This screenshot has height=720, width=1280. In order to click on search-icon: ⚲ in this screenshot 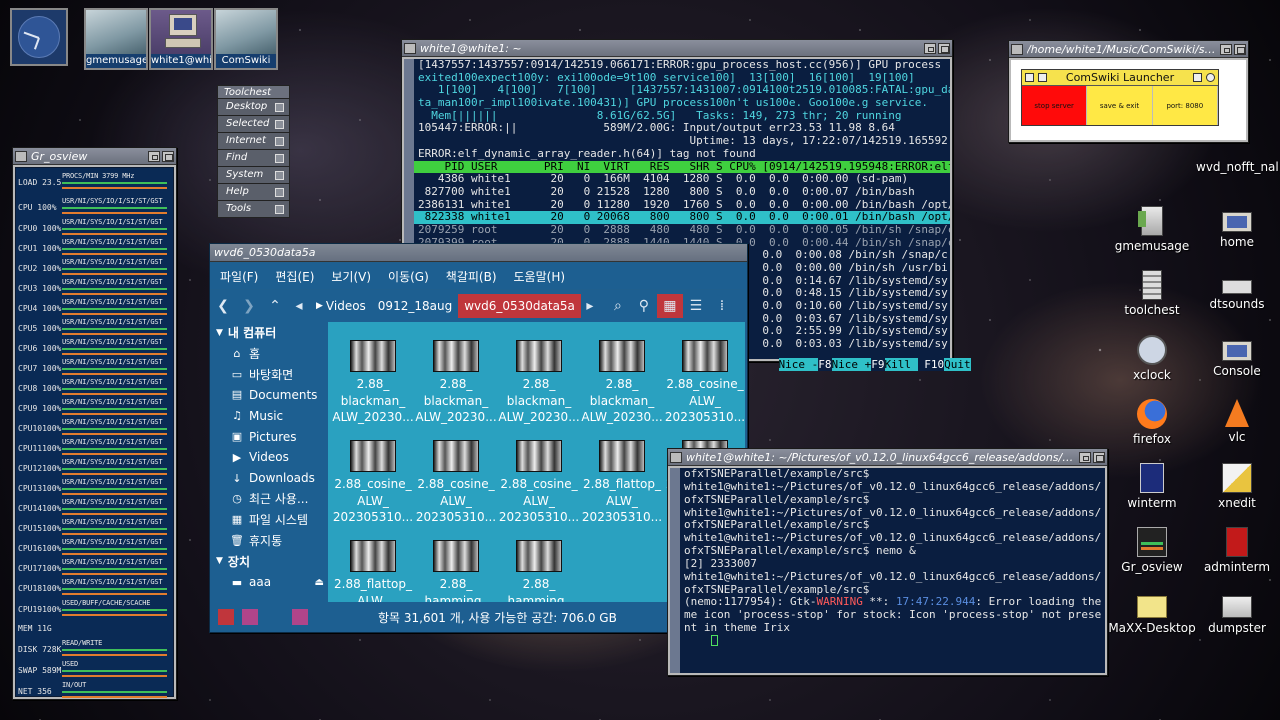, I will do `click(644, 306)`.